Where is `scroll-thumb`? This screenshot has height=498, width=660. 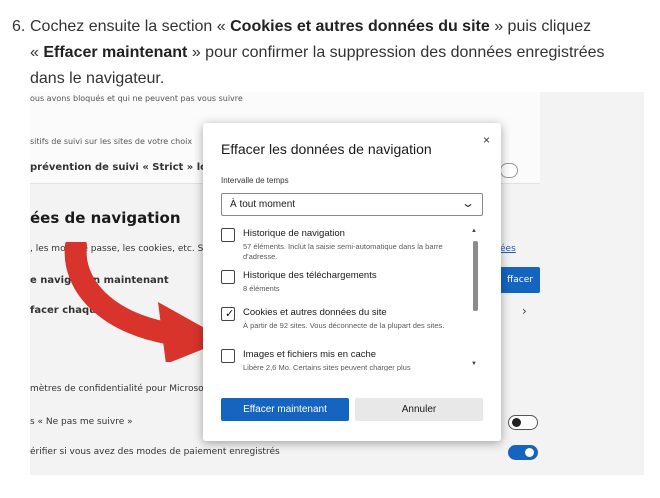
scroll-thumb is located at coordinates (475, 276).